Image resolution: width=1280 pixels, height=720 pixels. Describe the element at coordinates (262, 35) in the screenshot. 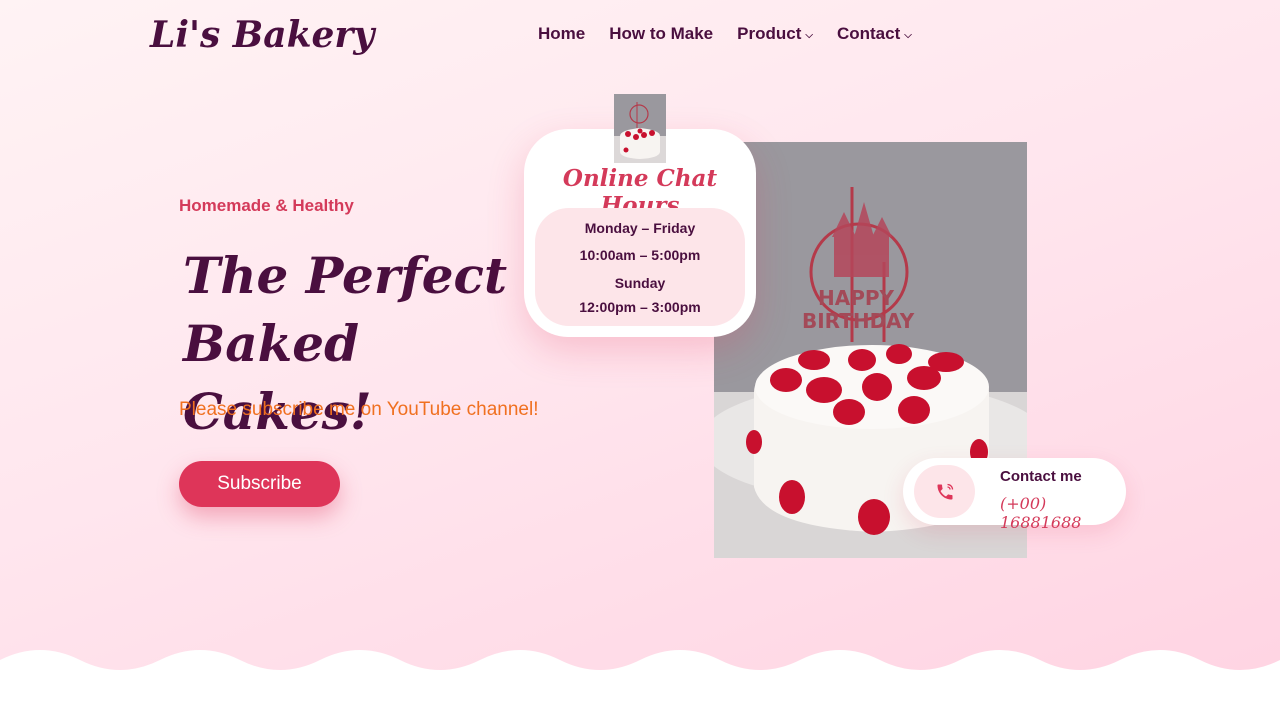

I see `site-logo: Li's Bakery` at that location.